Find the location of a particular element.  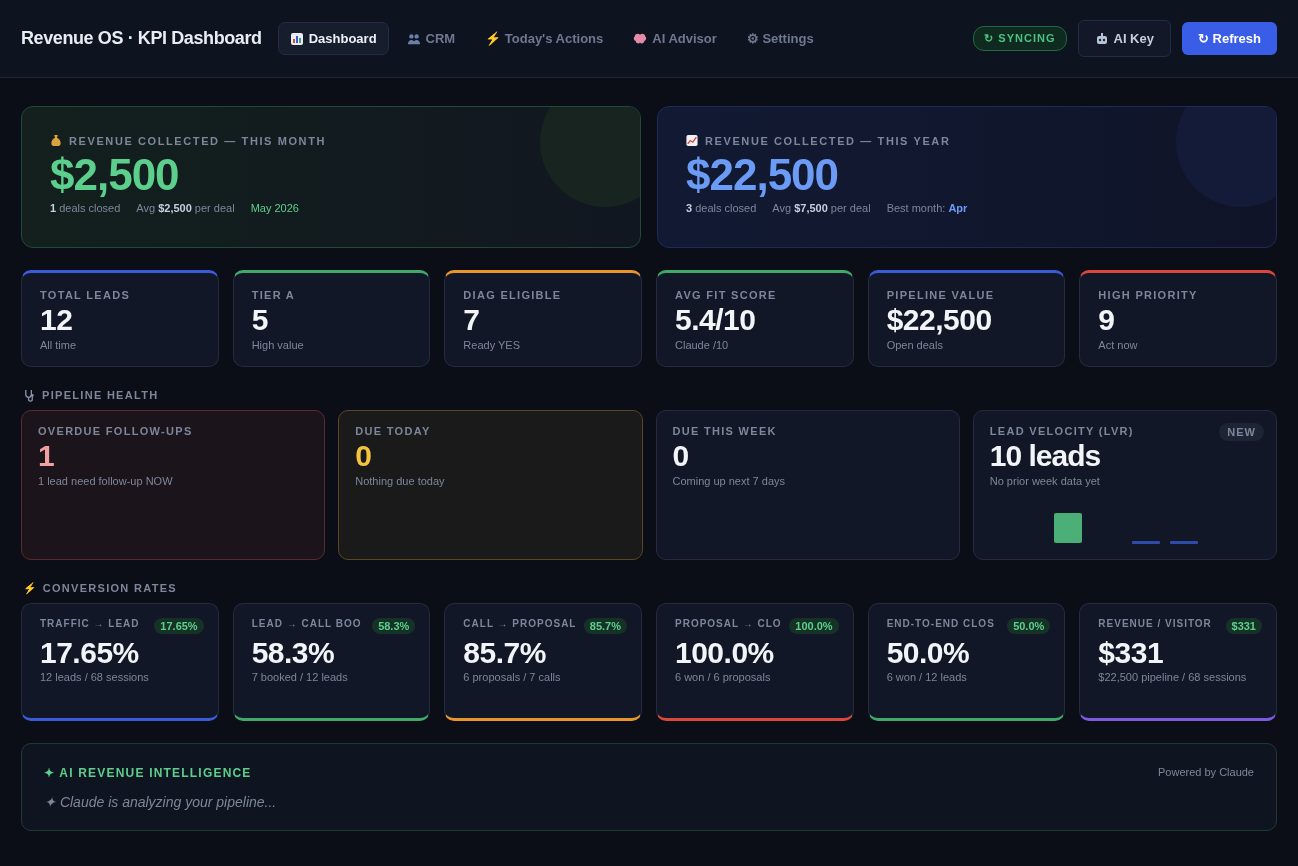

kpi-label: TIER A is located at coordinates (273, 295).